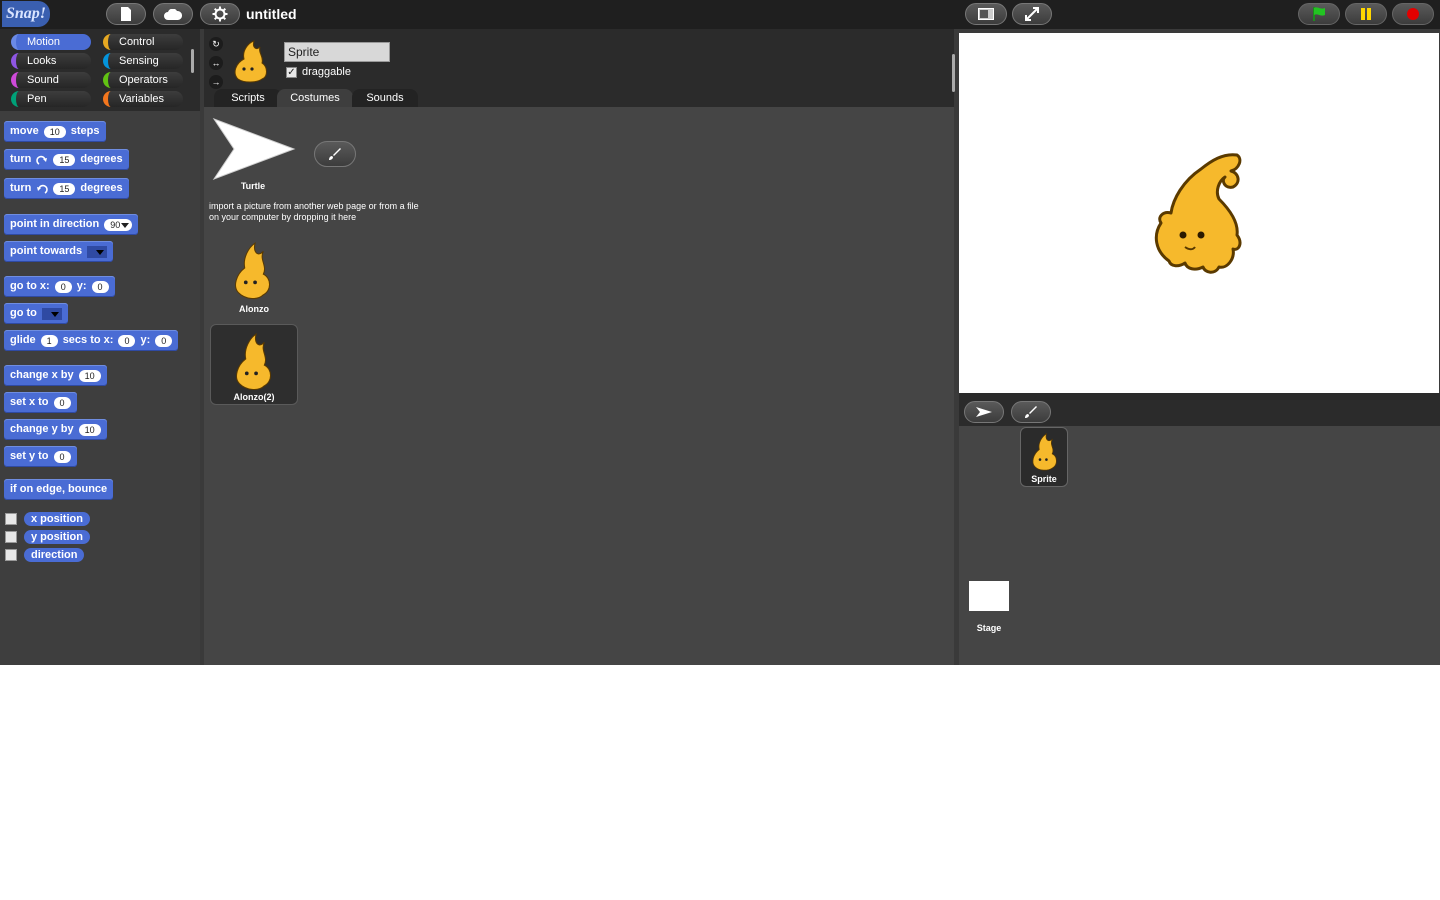 Image resolution: width=1440 pixels, height=900 pixels. I want to click on block-move-steps: move 10 steps, so click(55, 131).